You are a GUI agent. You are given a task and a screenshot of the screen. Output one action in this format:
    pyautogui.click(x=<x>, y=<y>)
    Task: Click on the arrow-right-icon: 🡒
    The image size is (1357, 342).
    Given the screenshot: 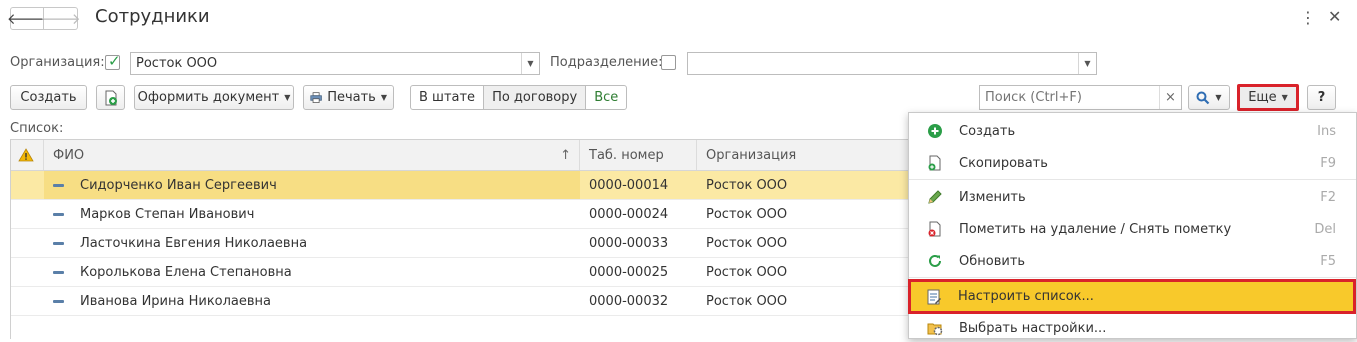 What is the action you would take?
    pyautogui.click(x=60, y=19)
    